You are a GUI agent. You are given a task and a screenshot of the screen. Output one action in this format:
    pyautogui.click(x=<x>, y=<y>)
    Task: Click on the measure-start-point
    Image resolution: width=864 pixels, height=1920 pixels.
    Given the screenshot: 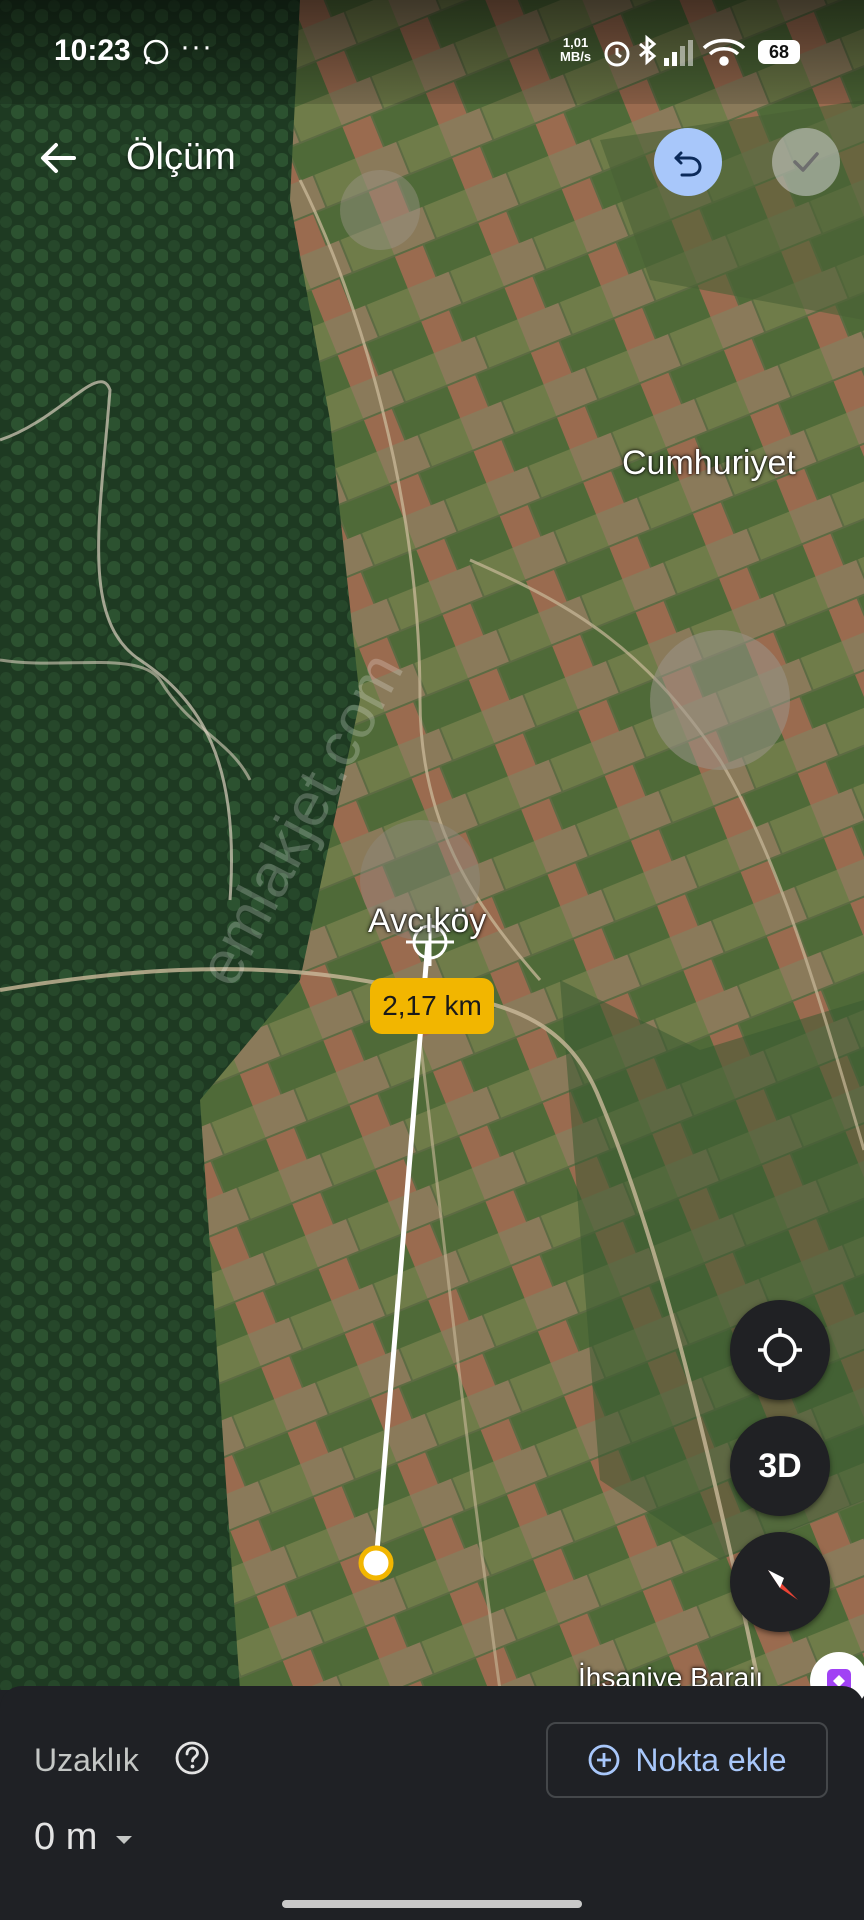 What is the action you would take?
    pyautogui.click(x=376, y=1563)
    